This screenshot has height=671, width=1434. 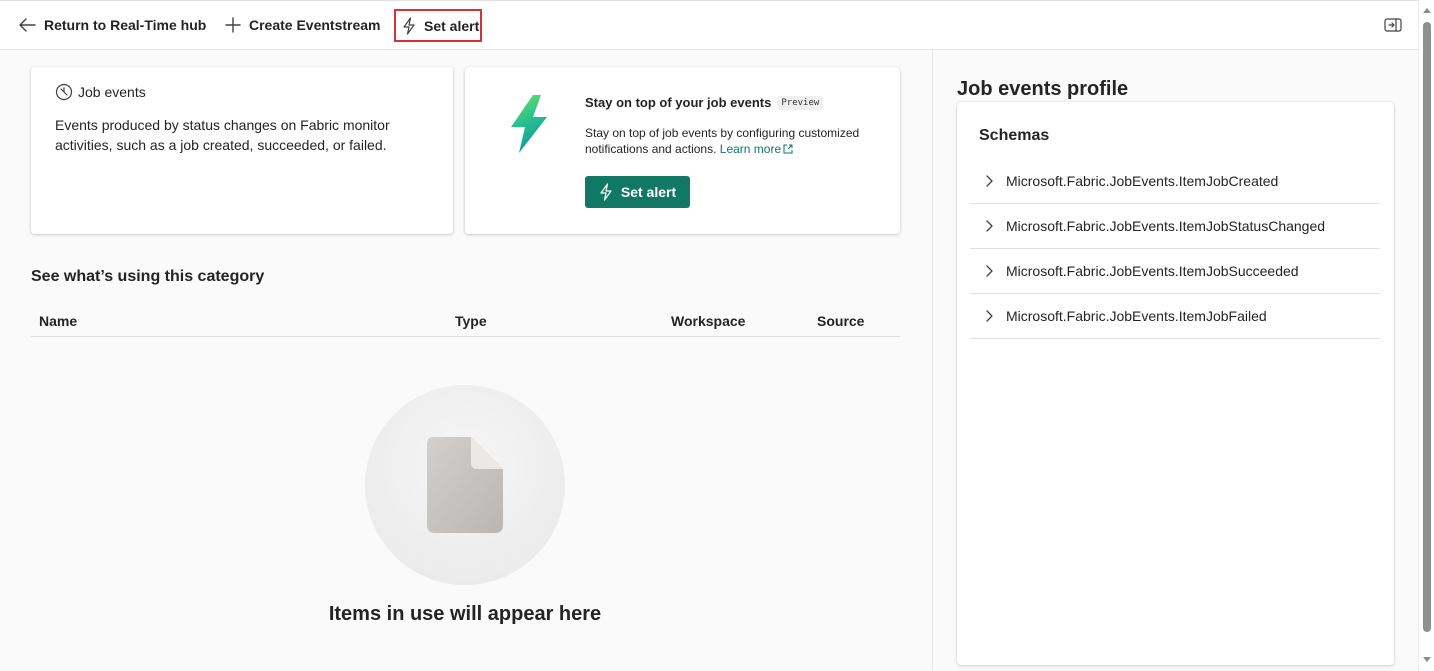 I want to click on schemas-heading: Schemas, so click(x=1014, y=135).